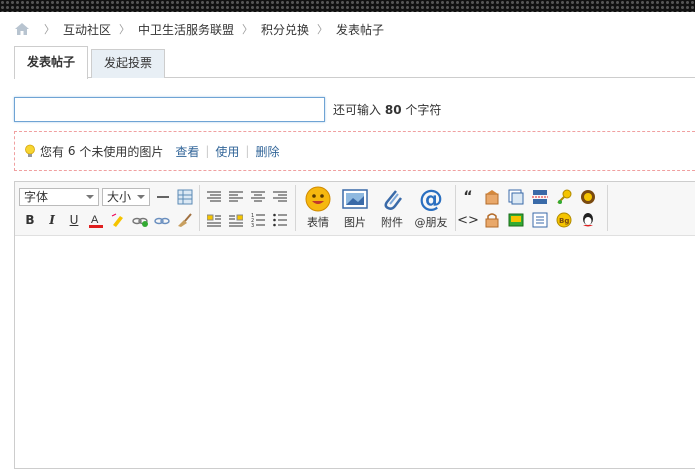 This screenshot has width=695, height=469. What do you see at coordinates (280, 197) in the screenshot?
I see `align-right-icon` at bounding box center [280, 197].